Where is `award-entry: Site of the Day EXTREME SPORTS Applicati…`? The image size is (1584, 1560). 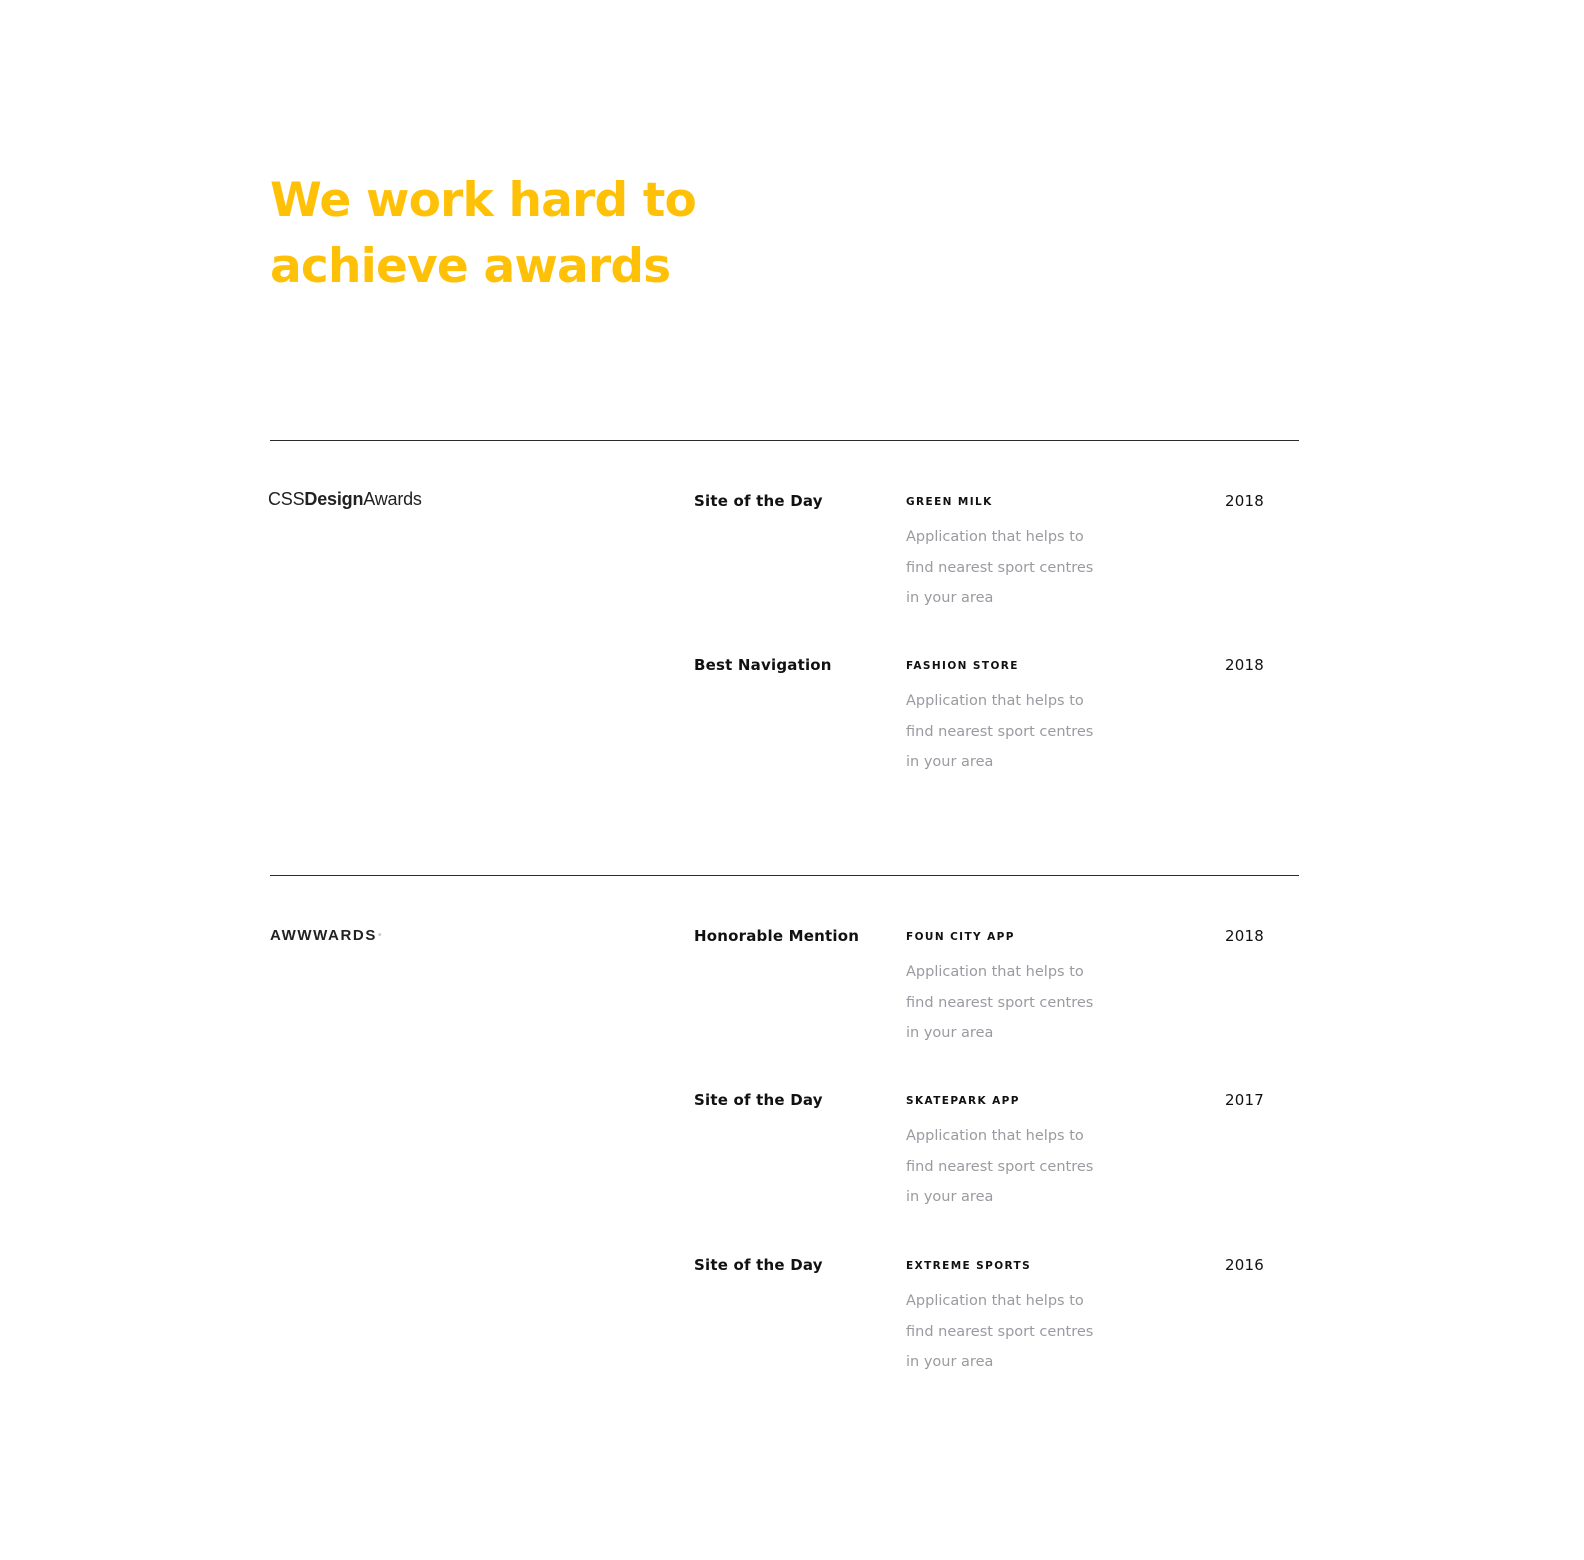
award-entry: Site of the Day EXTREME SPORTS Applicati… is located at coordinates (784, 1331).